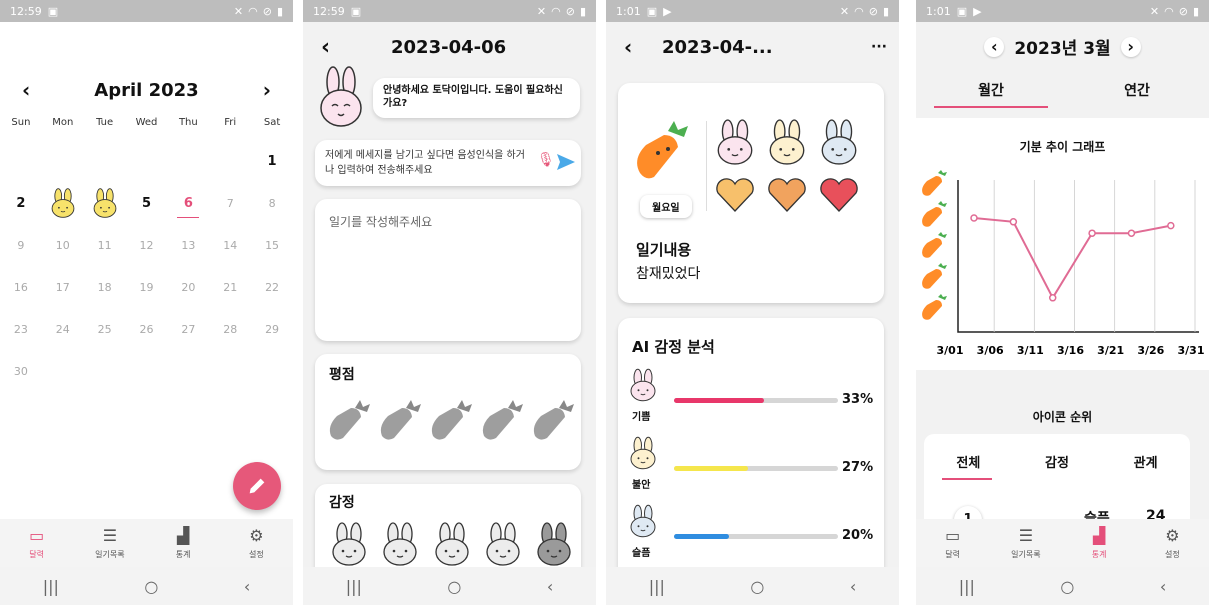  I want to click on calendar-day: 19, so click(147, 287).